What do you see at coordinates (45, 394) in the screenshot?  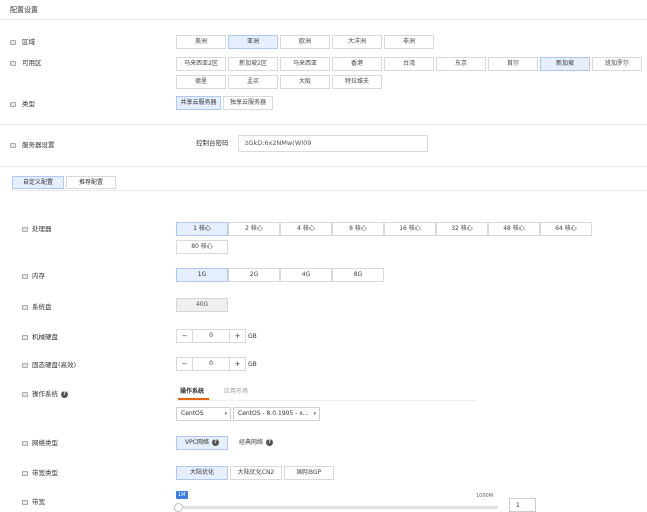 I see `os-label: 操作系统` at bounding box center [45, 394].